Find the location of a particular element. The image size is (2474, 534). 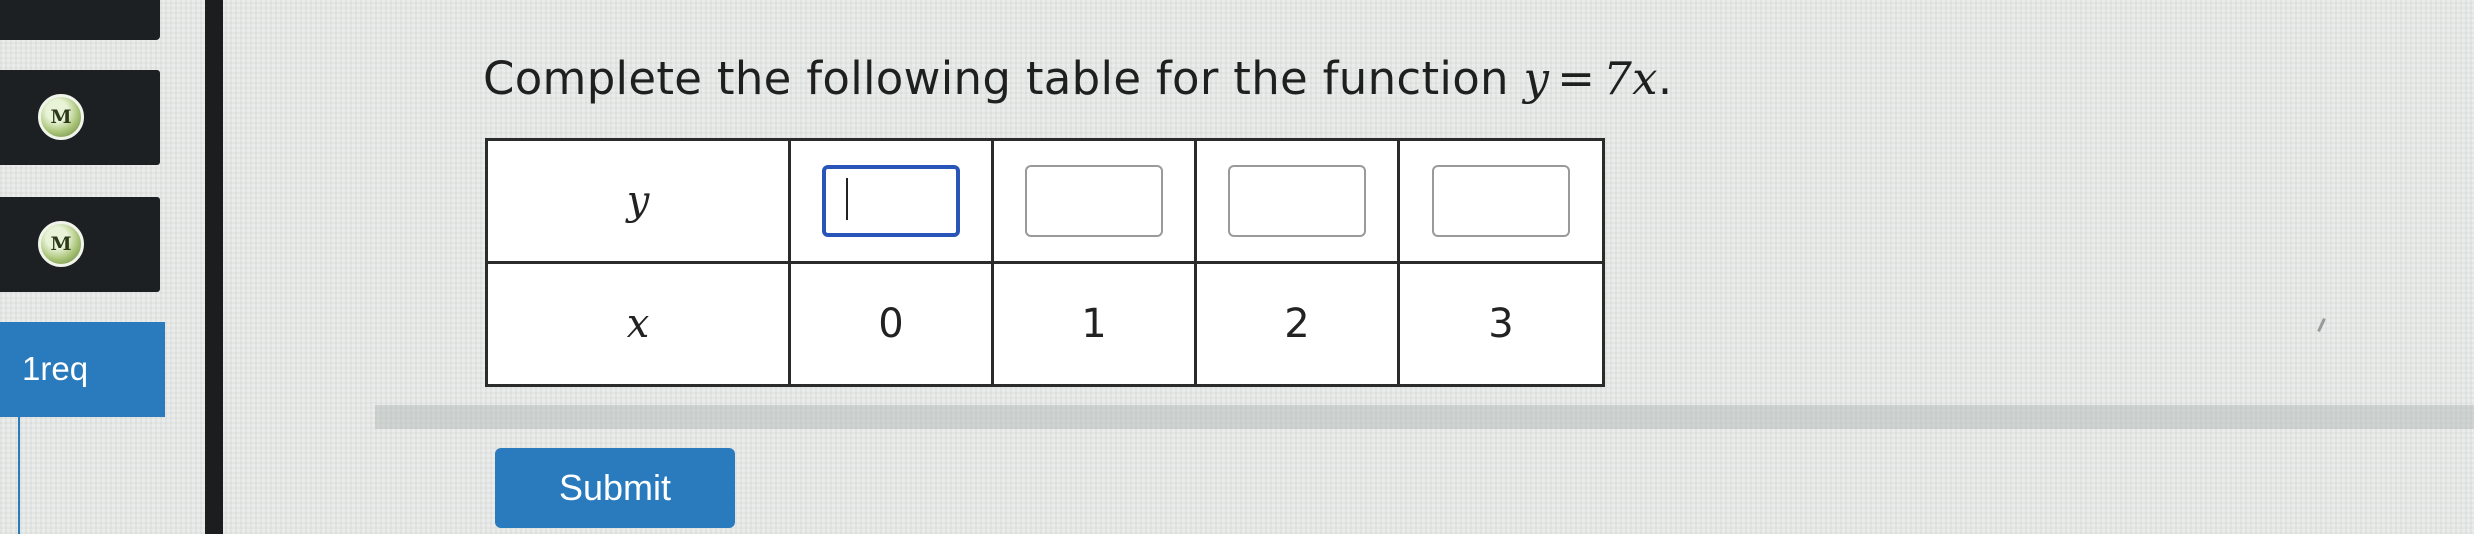

function-rhs: 7x is located at coordinates (1630, 78).